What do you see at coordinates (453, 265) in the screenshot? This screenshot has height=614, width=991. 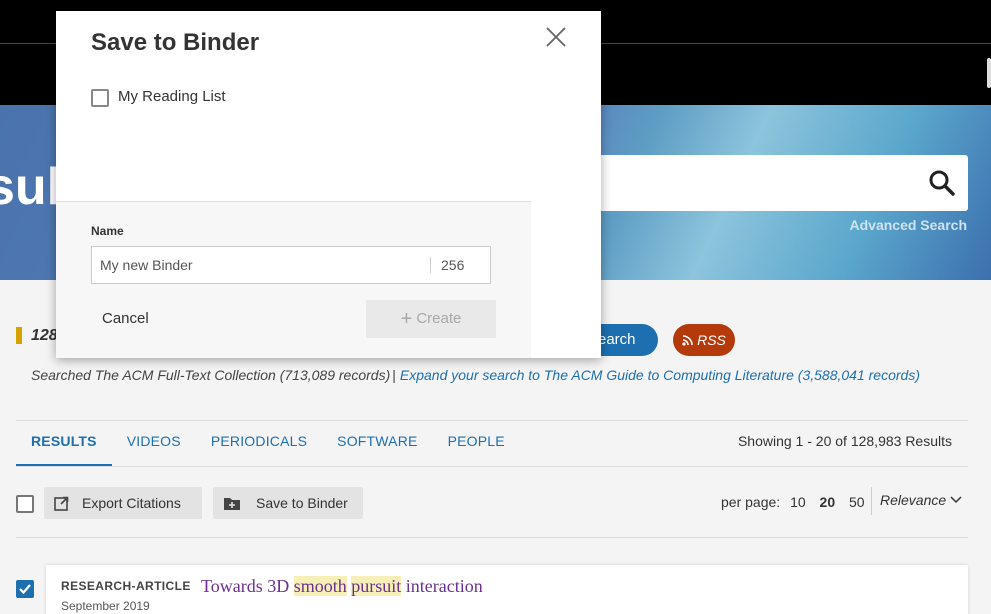 I see `char-counter: 256` at bounding box center [453, 265].